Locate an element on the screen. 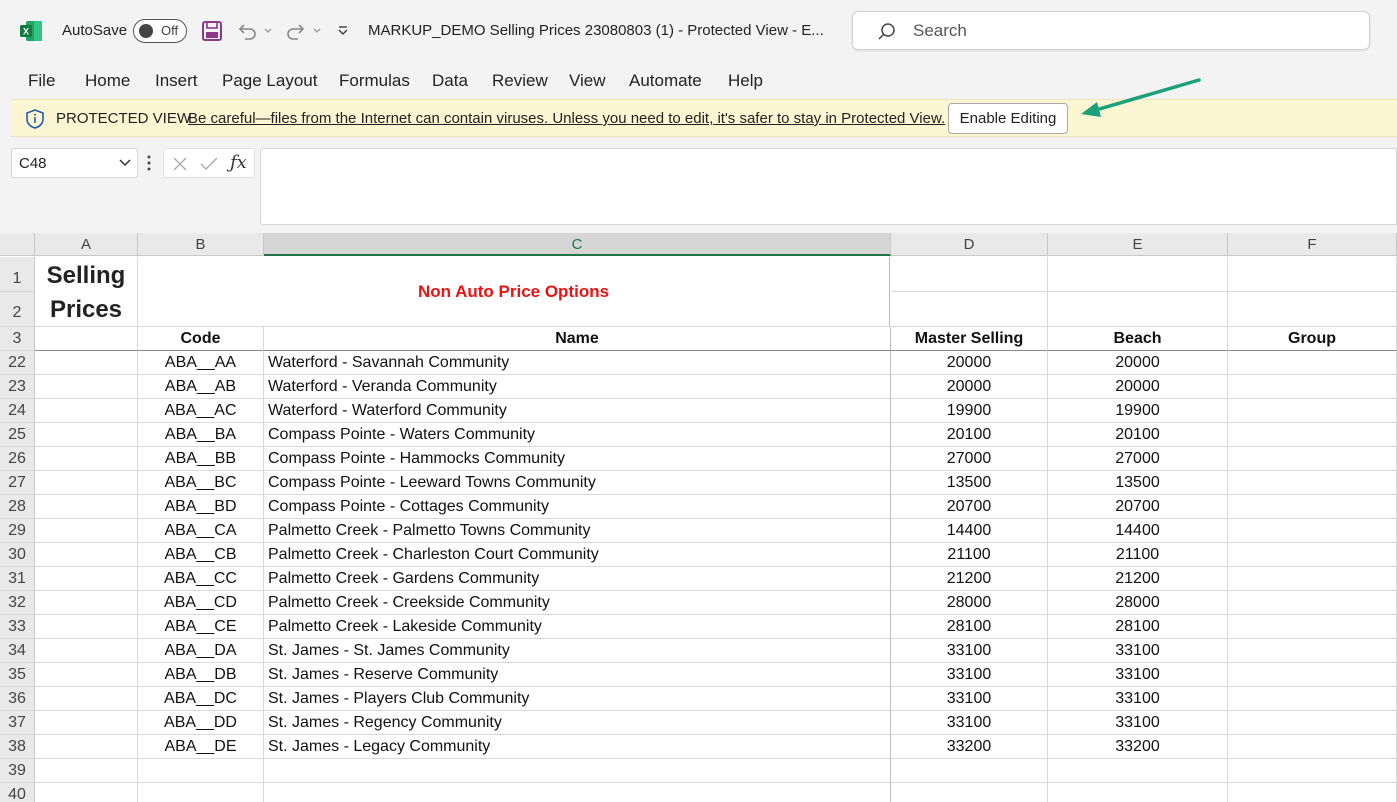 The height and width of the screenshot is (802, 1397). cell-code: ABA__CA is located at coordinates (201, 531).